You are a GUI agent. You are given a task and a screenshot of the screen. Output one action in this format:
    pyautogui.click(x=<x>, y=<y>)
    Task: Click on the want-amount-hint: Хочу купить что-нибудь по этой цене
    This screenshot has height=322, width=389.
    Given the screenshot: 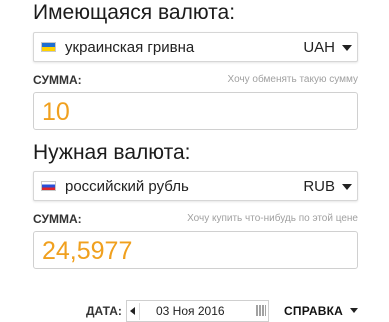 What is the action you would take?
    pyautogui.click(x=272, y=218)
    